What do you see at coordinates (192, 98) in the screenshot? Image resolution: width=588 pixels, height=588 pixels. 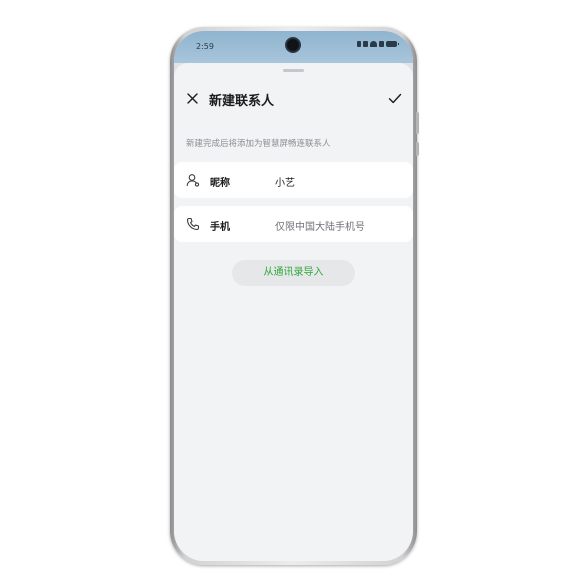 I see `close-icon` at bounding box center [192, 98].